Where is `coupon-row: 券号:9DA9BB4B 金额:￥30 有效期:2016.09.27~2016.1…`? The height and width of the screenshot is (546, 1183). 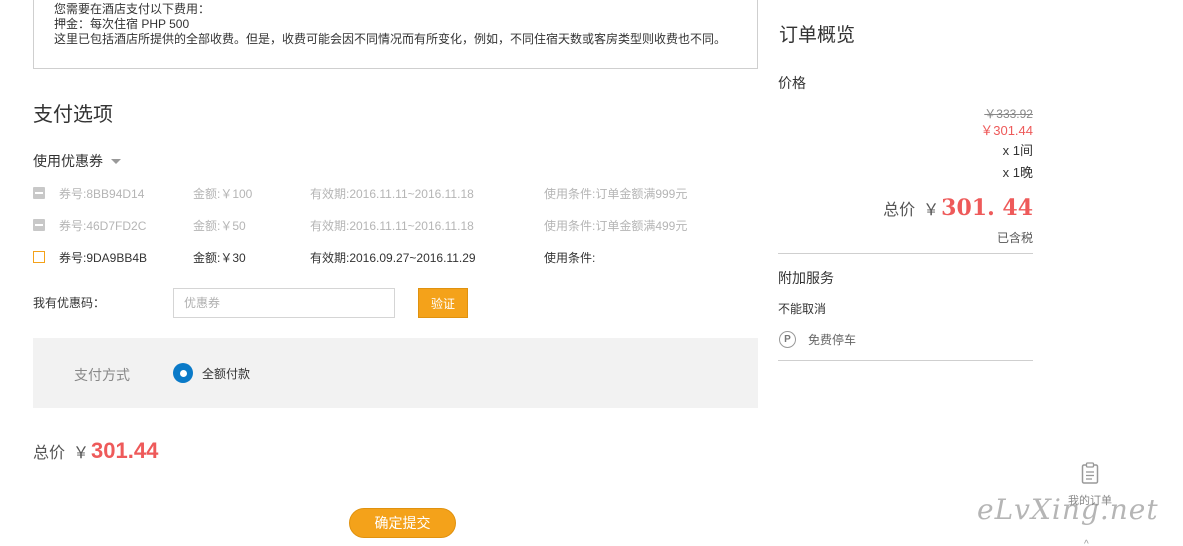
coupon-row: 券号:9DA9BB4B 金额:￥30 有效期:2016.09.27~2016.1… is located at coordinates (383, 257).